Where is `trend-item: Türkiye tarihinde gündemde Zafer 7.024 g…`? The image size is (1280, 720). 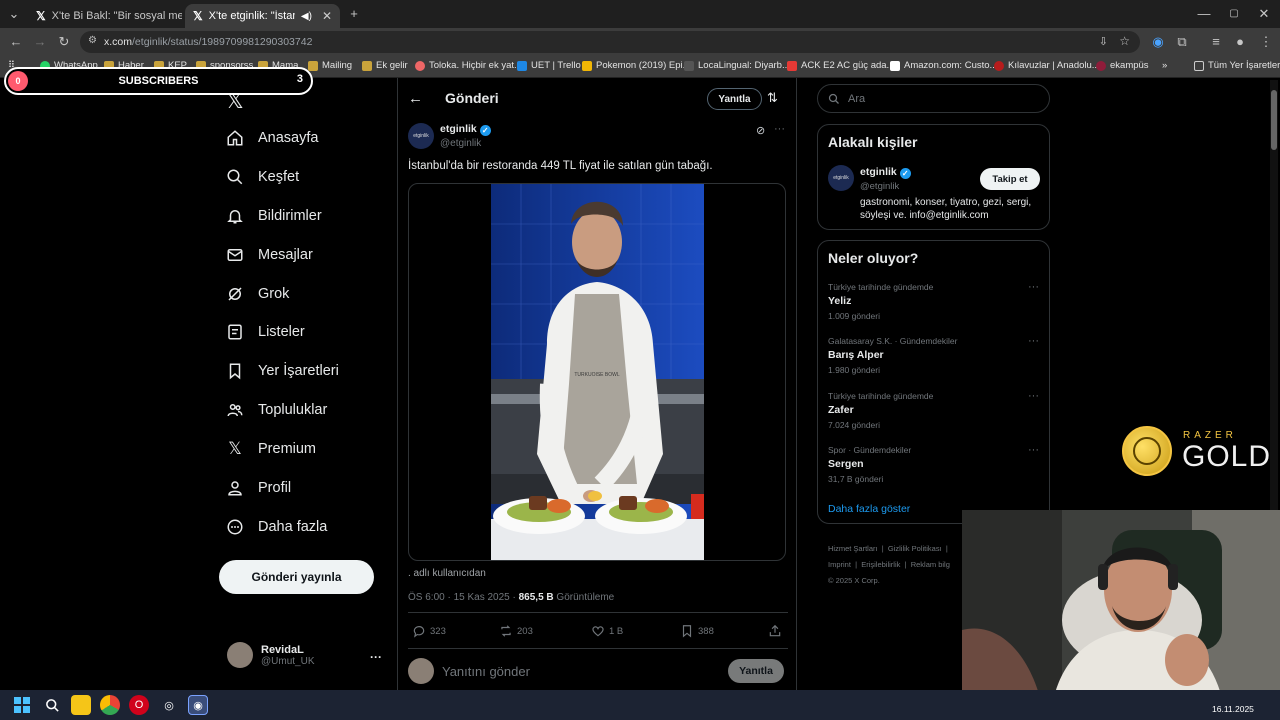 trend-item: Türkiye tarihinde gündemde Zafer 7.024 g… is located at coordinates (880, 410).